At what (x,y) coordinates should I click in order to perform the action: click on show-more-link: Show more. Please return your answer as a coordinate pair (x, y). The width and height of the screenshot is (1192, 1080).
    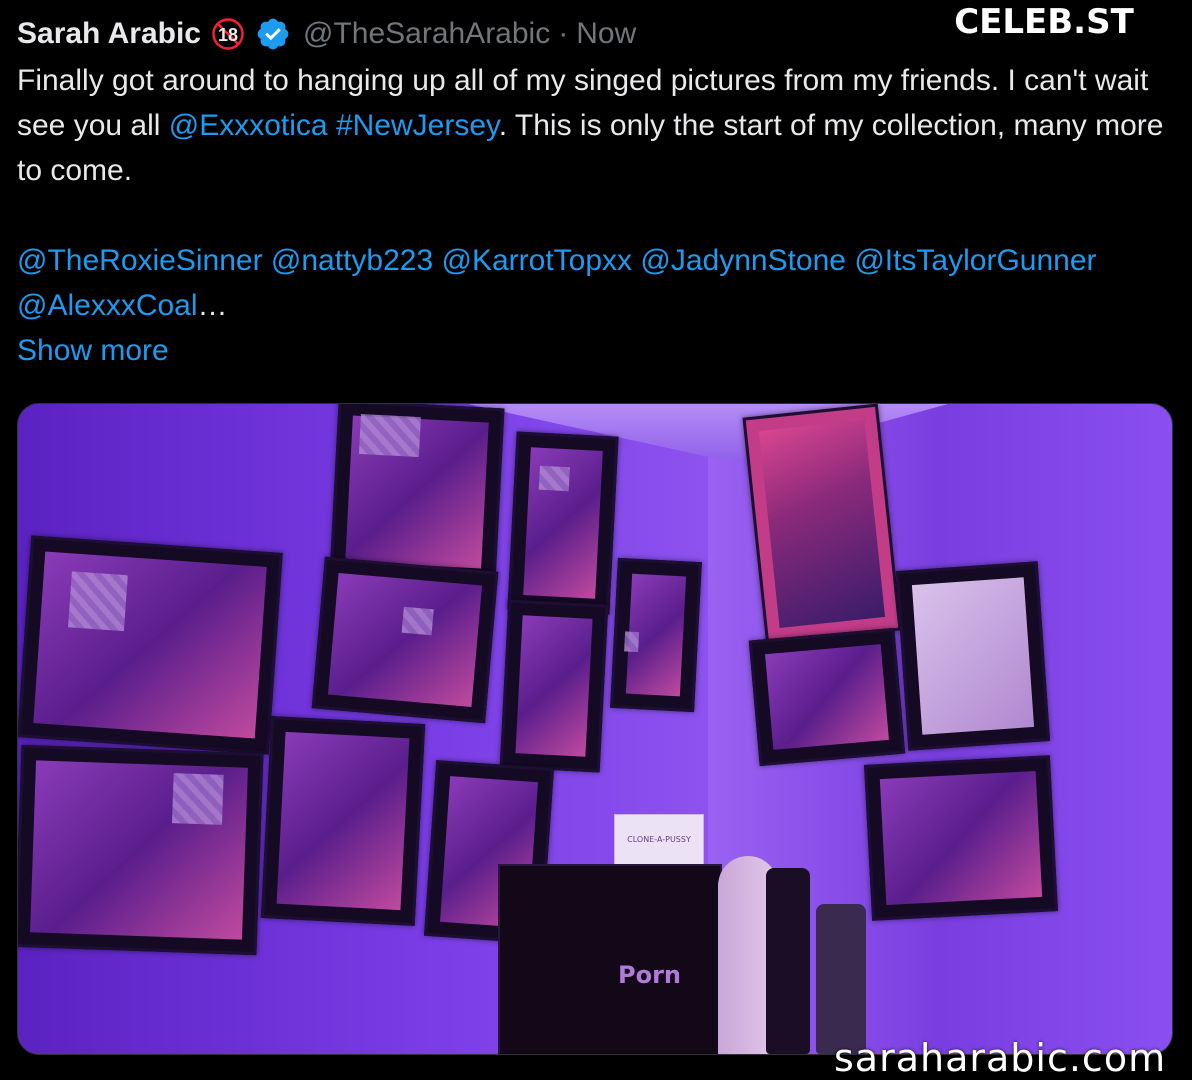
    Looking at the image, I should click on (93, 350).